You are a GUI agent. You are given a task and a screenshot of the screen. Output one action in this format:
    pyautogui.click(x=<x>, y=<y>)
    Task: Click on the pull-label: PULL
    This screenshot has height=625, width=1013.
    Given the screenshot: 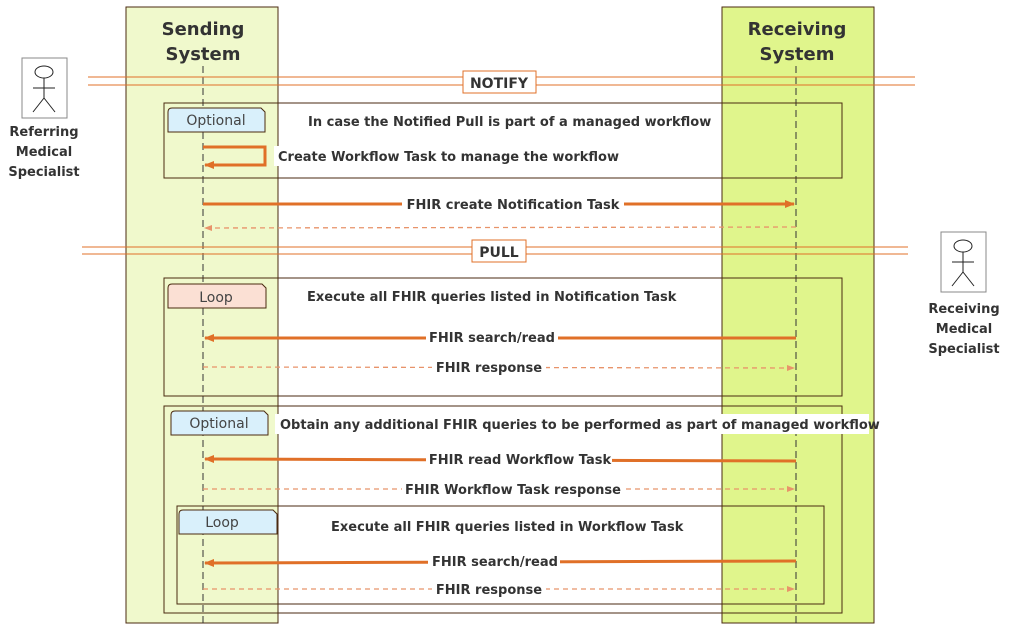 What is the action you would take?
    pyautogui.click(x=499, y=253)
    